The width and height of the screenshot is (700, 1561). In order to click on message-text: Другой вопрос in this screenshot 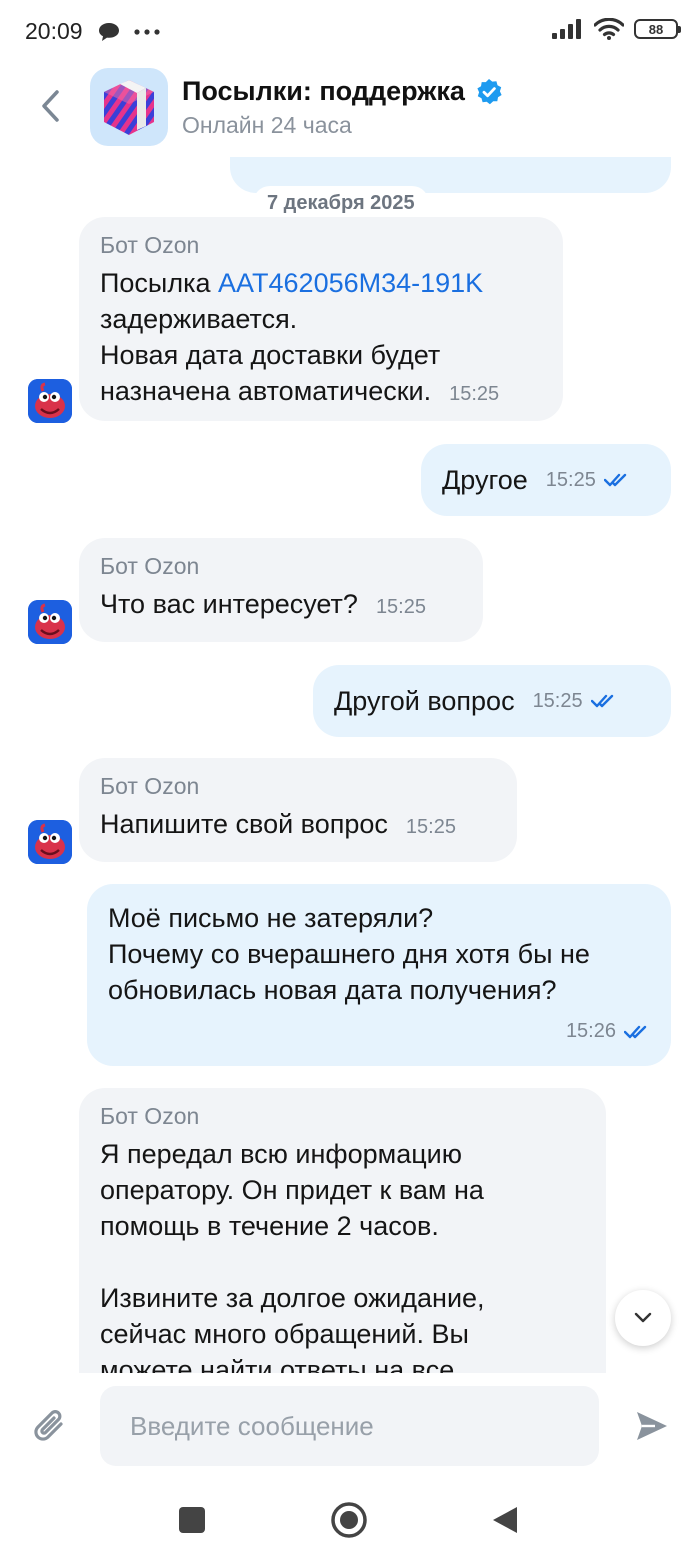, I will do `click(424, 701)`.